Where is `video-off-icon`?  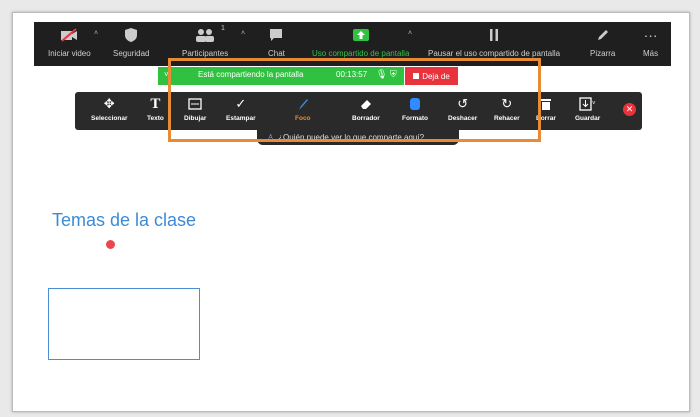
video-off-icon is located at coordinates (69, 35).